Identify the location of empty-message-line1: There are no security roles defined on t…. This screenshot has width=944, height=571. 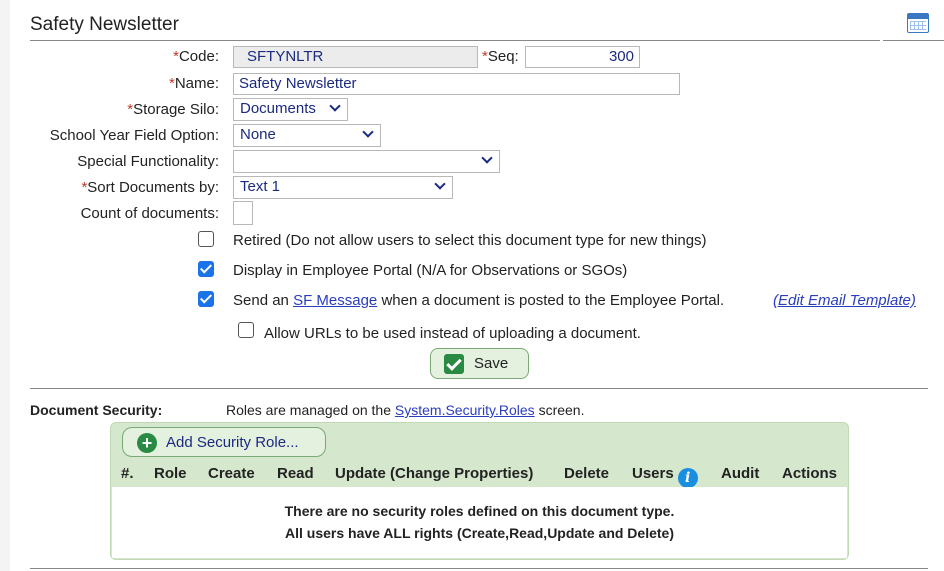
(479, 511).